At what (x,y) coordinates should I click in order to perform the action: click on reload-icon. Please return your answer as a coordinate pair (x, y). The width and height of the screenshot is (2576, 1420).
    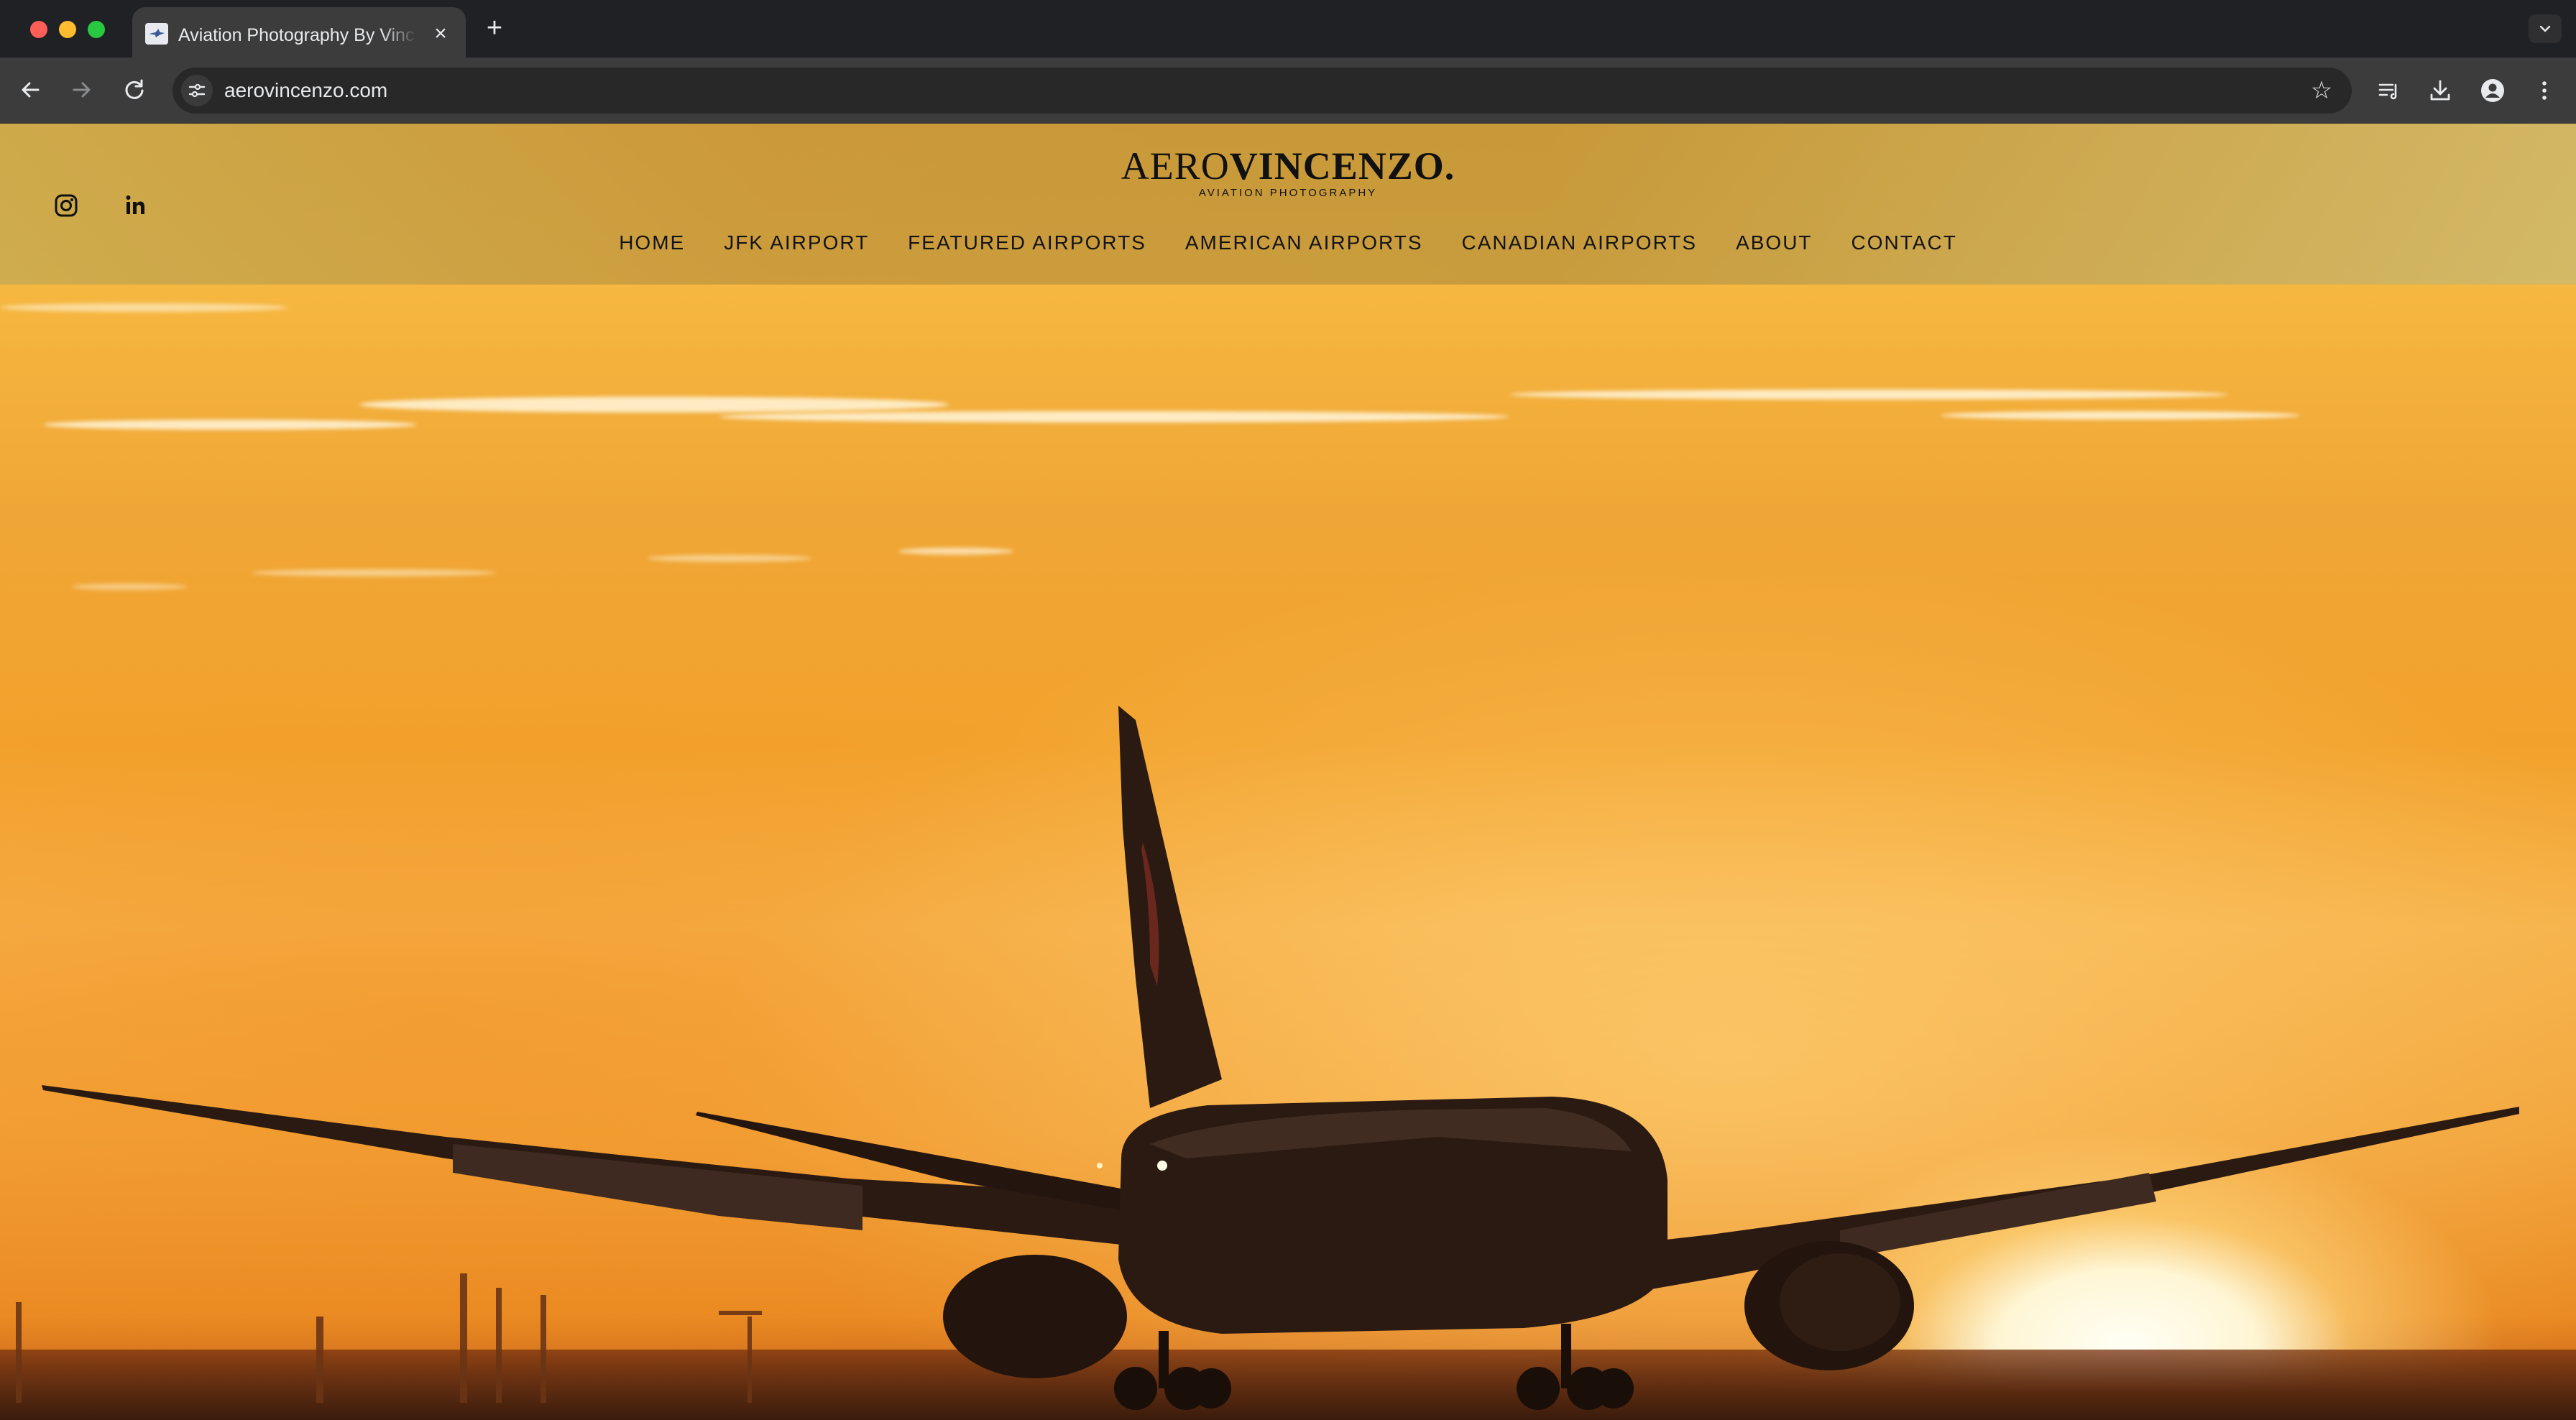
    Looking at the image, I should click on (134, 89).